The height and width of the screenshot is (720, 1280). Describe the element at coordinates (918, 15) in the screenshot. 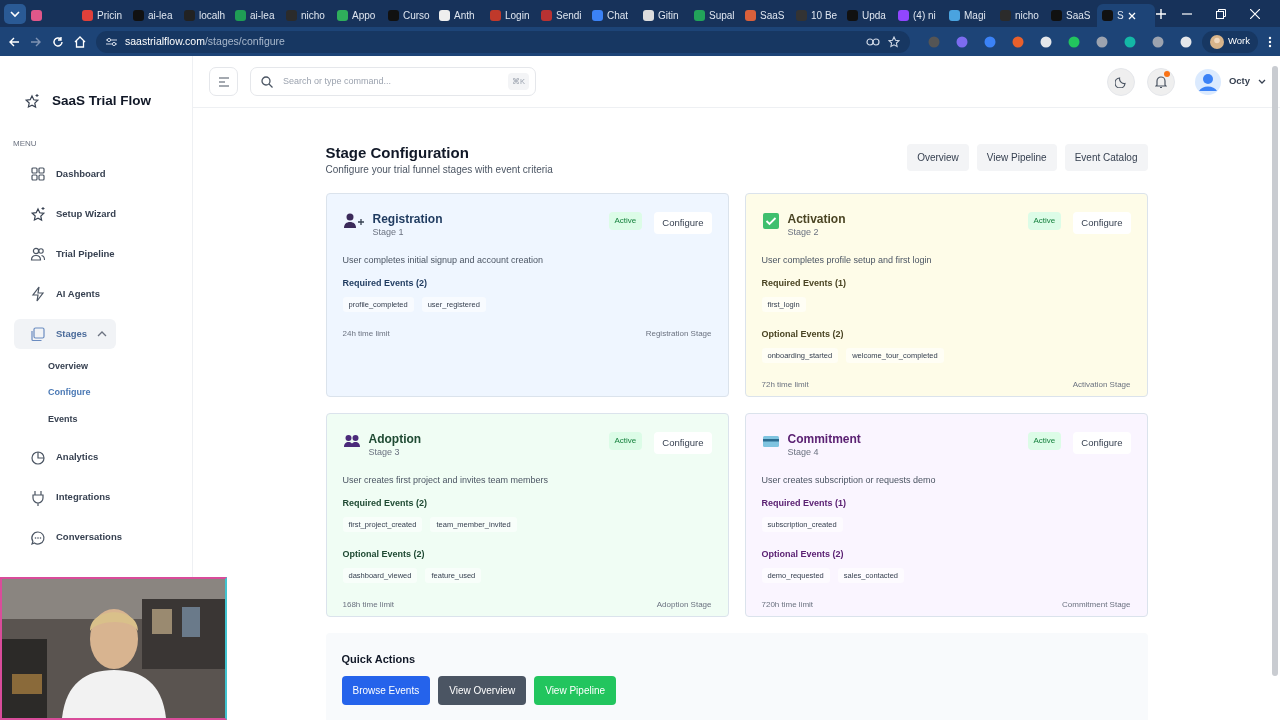

I see `browser-tab: (4) ni` at that location.